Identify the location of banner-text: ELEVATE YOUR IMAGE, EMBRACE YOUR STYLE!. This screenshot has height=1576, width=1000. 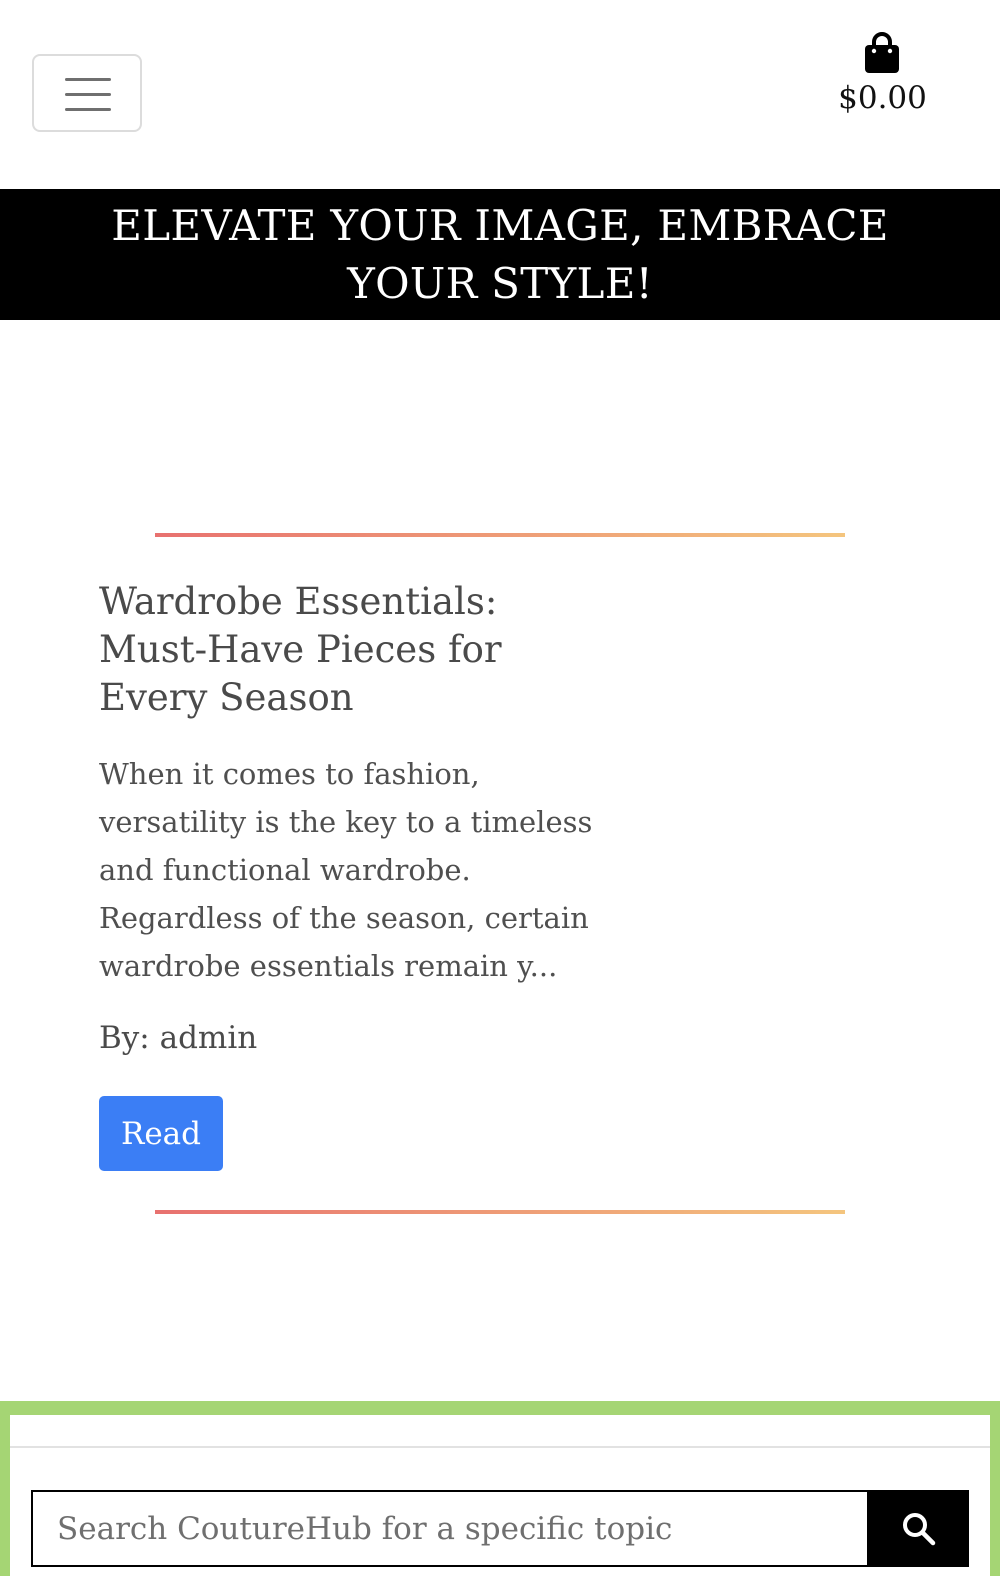
(500, 254).